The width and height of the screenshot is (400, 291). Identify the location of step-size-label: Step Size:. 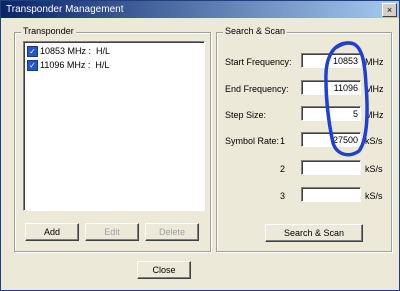
(246, 115).